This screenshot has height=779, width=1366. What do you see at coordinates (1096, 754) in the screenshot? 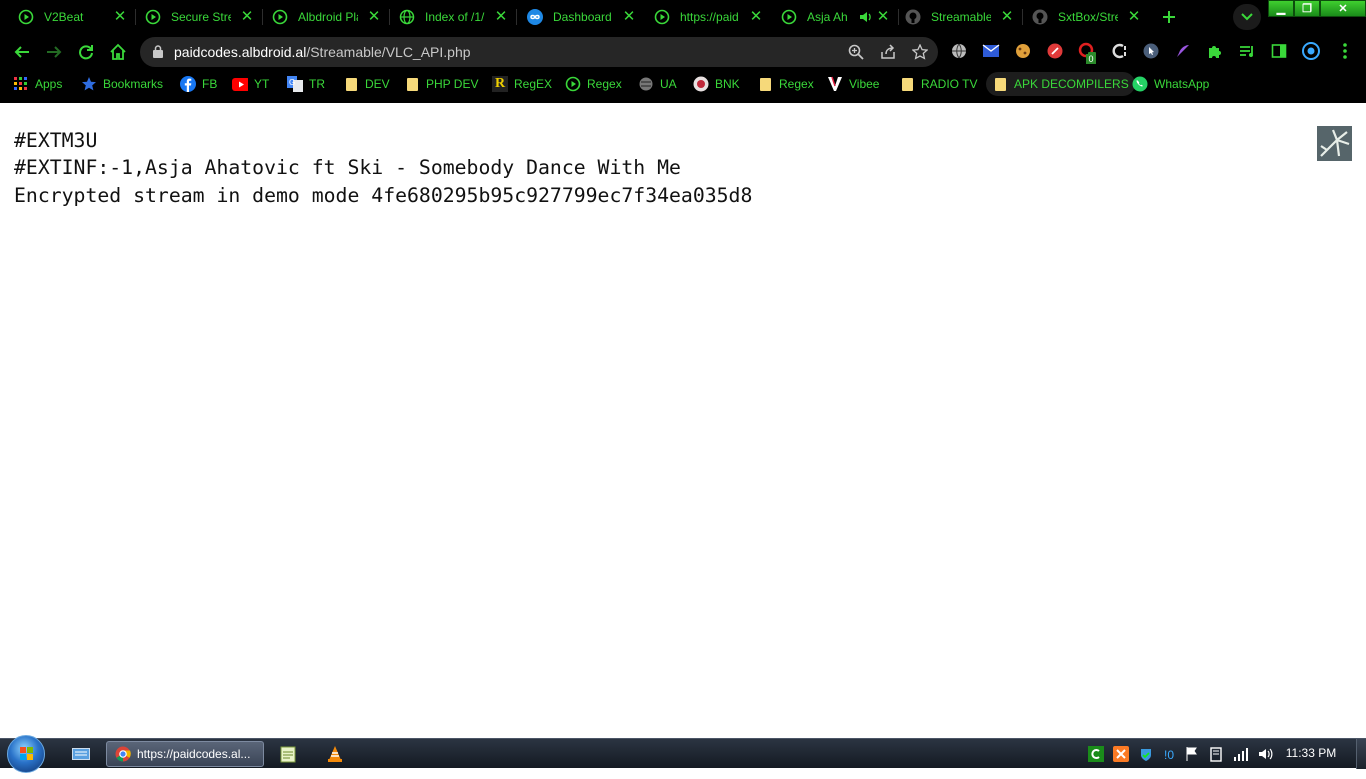
I see `tray-green-c-icon` at bounding box center [1096, 754].